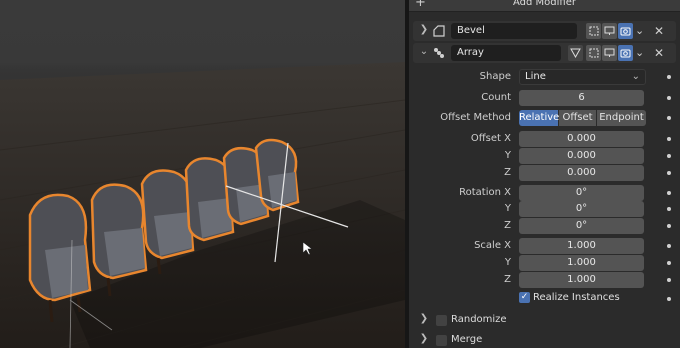  I want to click on scale-x-field: 1.000, so click(581, 246).